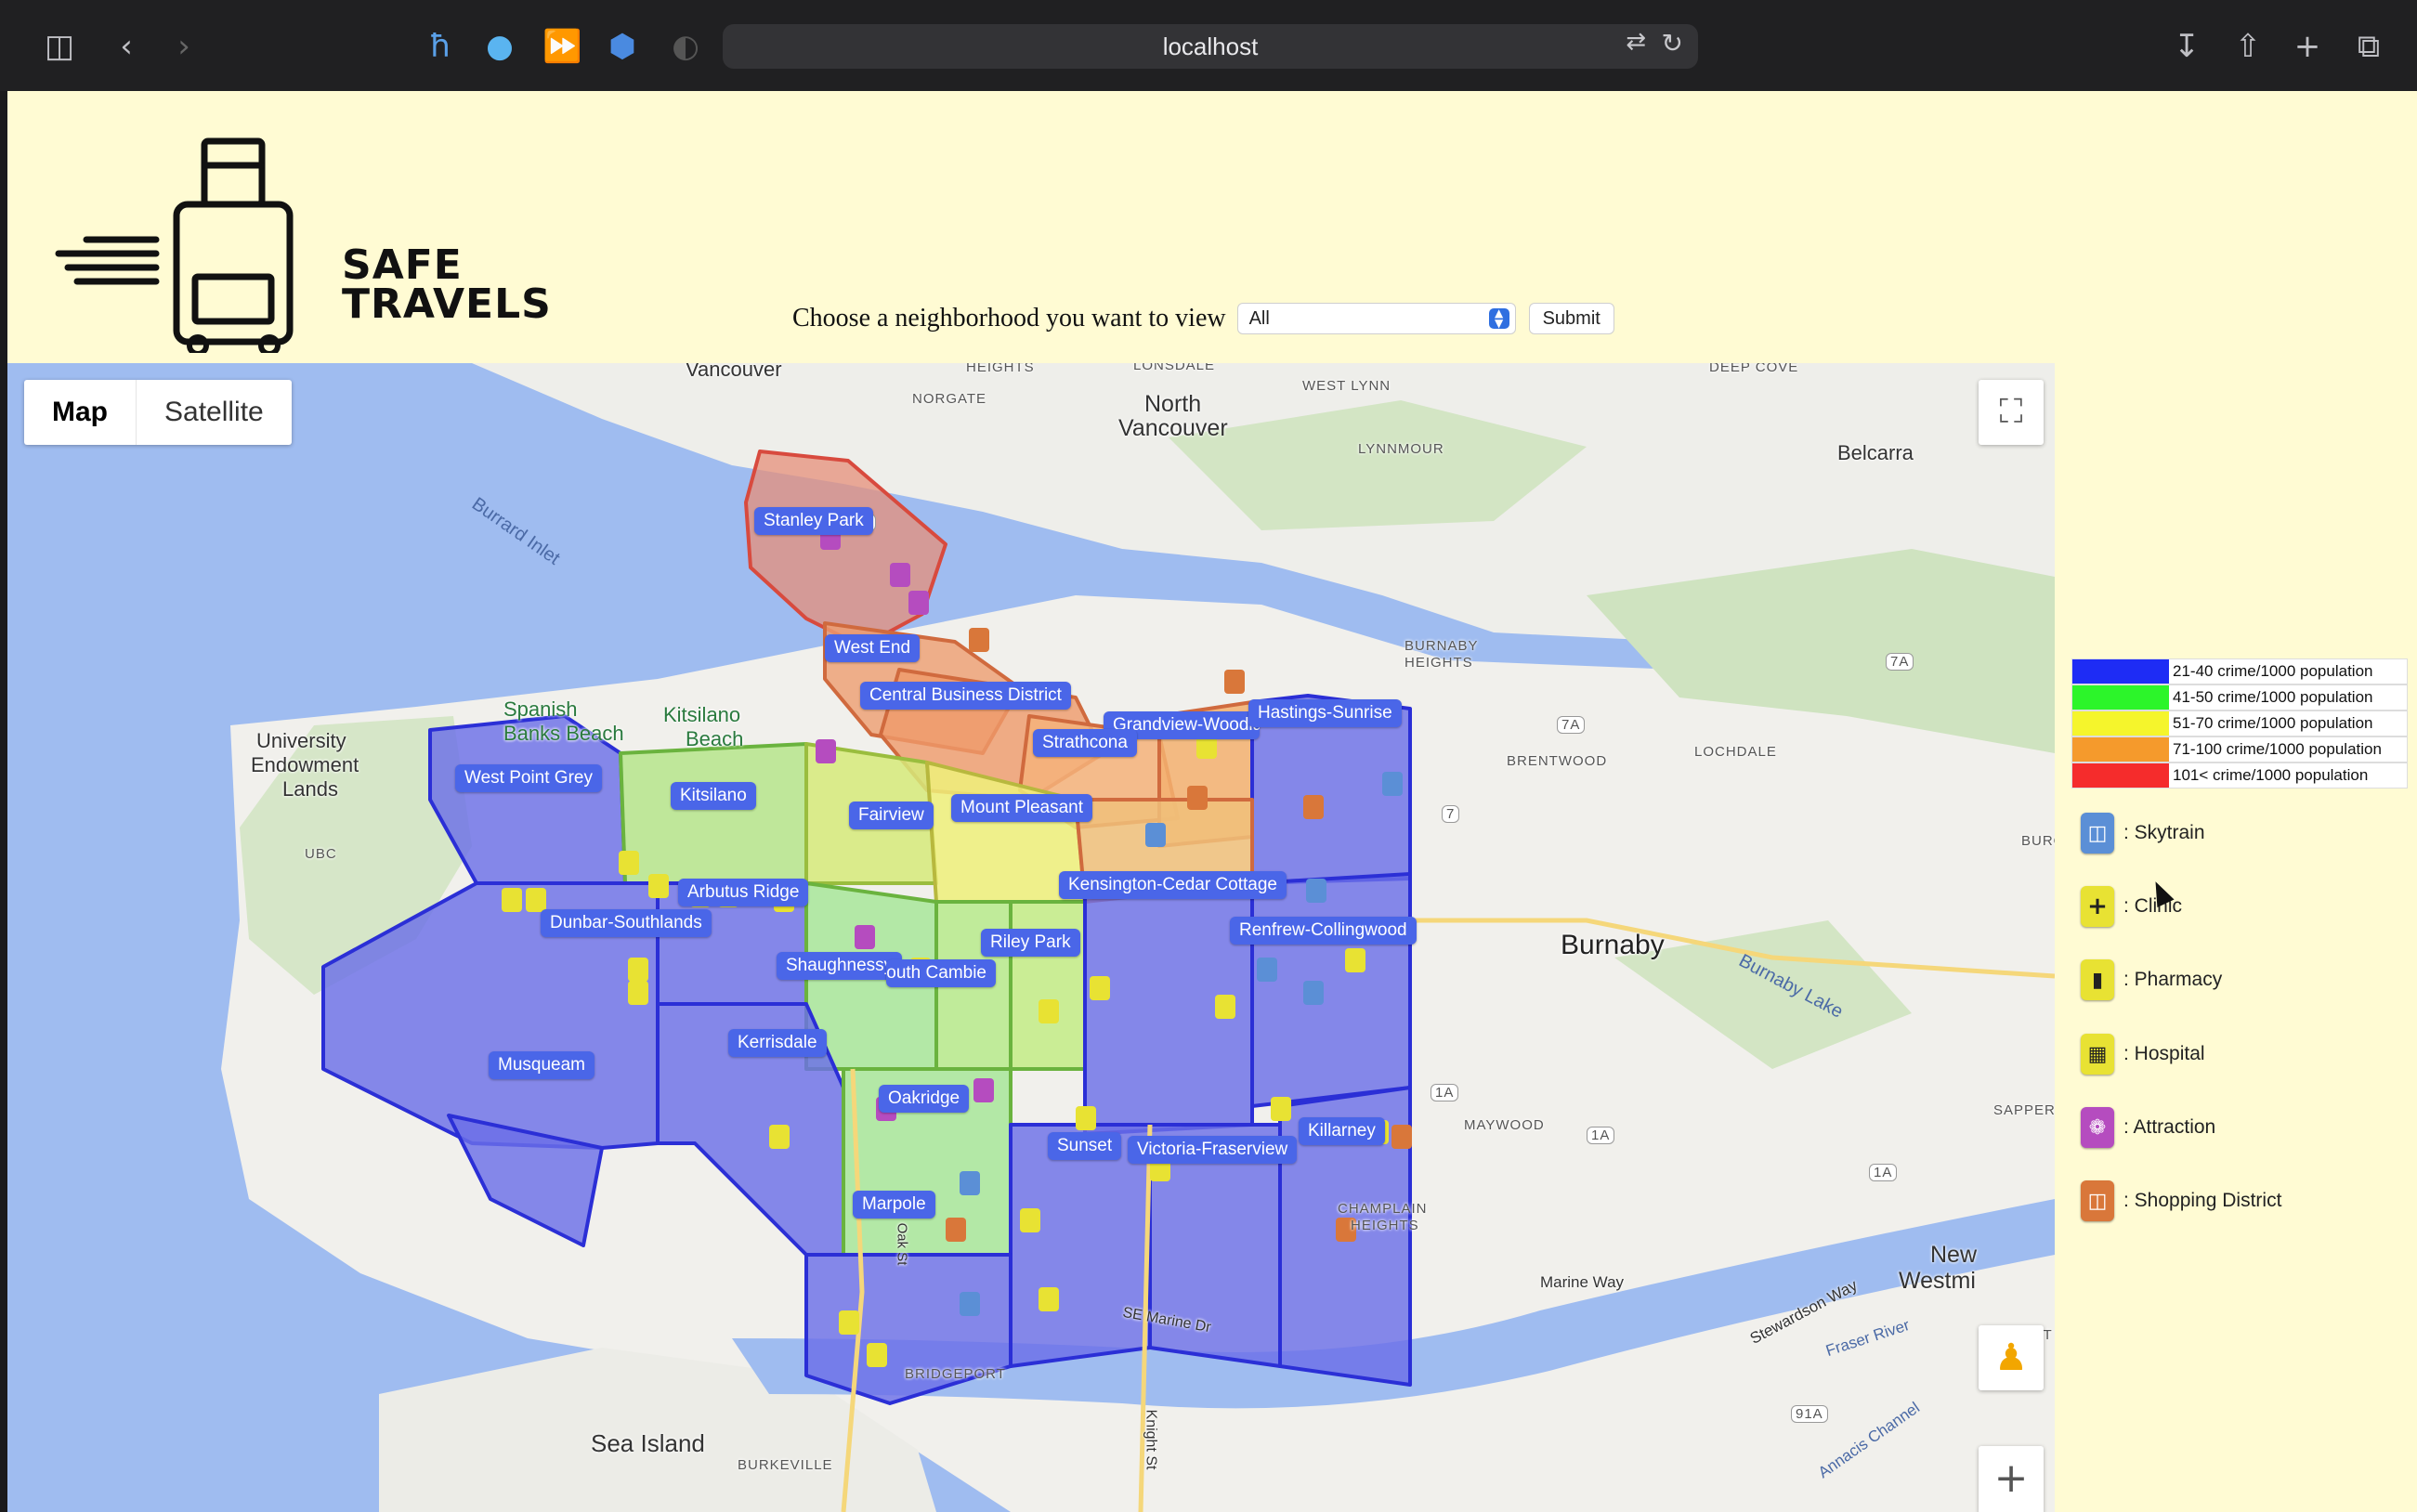  What do you see at coordinates (1048, 985) in the screenshot?
I see `neighborhood-riley-park` at bounding box center [1048, 985].